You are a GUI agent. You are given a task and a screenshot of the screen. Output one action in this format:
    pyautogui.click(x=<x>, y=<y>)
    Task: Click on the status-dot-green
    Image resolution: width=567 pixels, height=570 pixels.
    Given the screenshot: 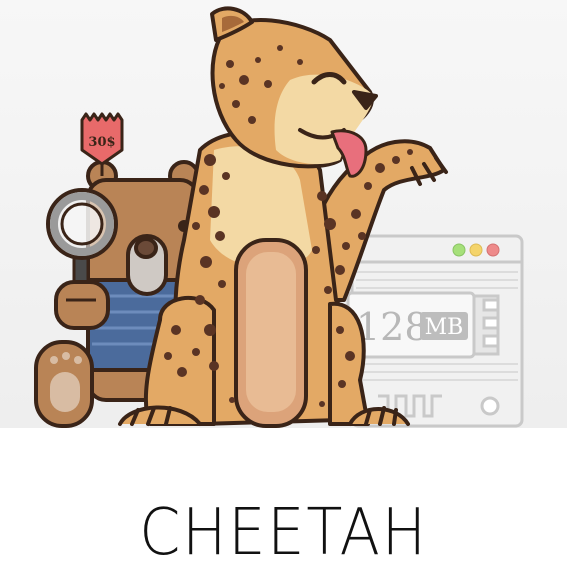 What is the action you would take?
    pyautogui.click(x=459, y=250)
    